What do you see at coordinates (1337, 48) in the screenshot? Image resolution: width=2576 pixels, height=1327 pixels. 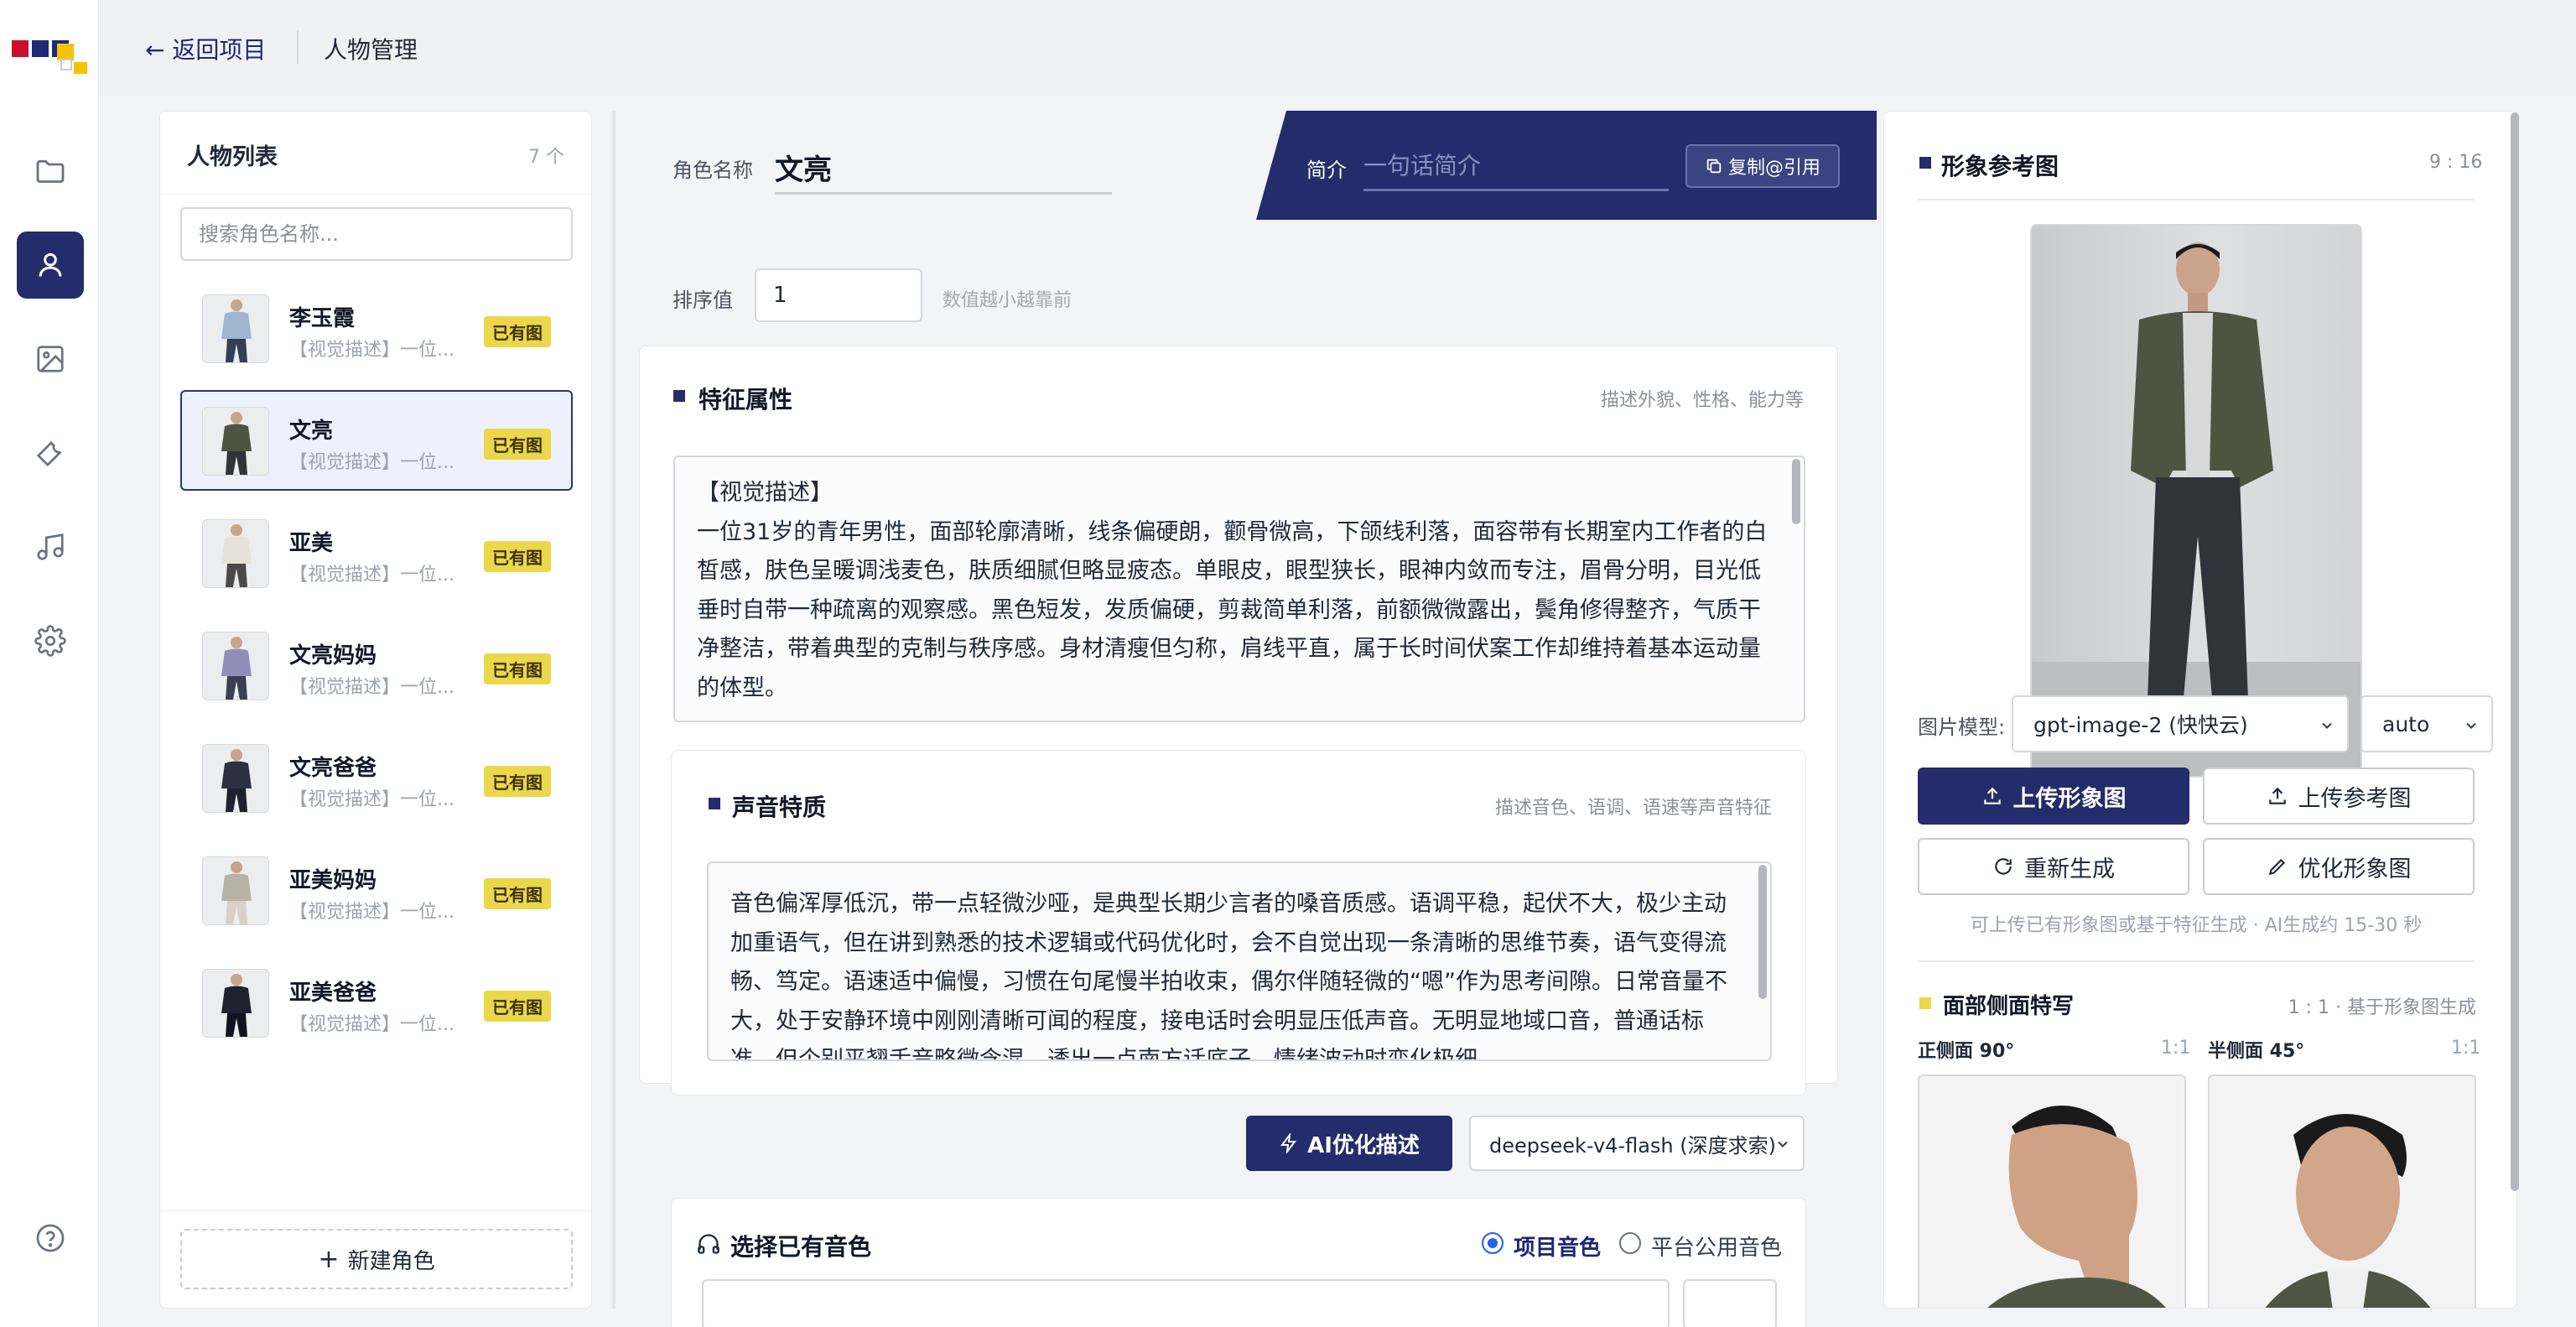 I see `top-header` at bounding box center [1337, 48].